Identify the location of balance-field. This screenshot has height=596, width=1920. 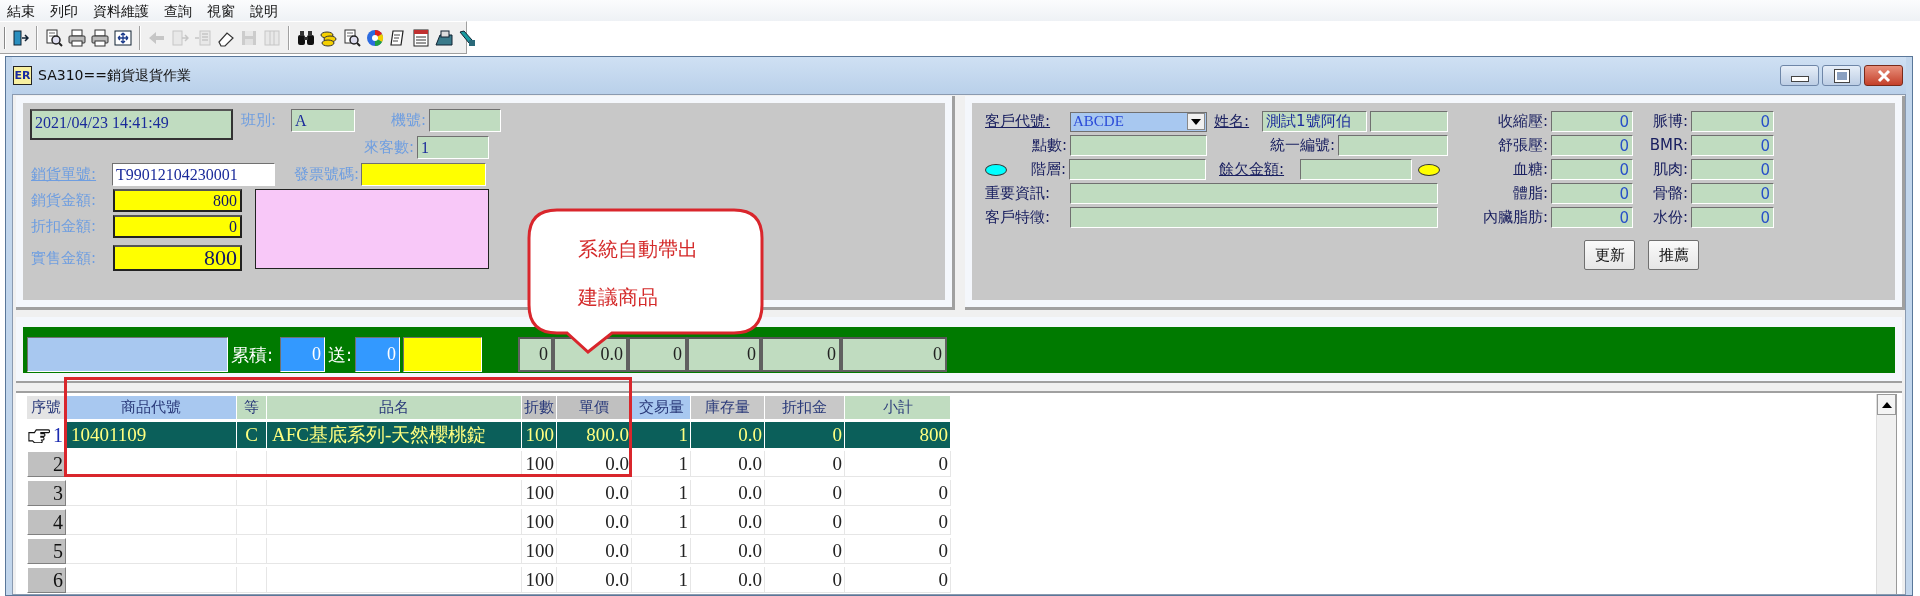
(1356, 169).